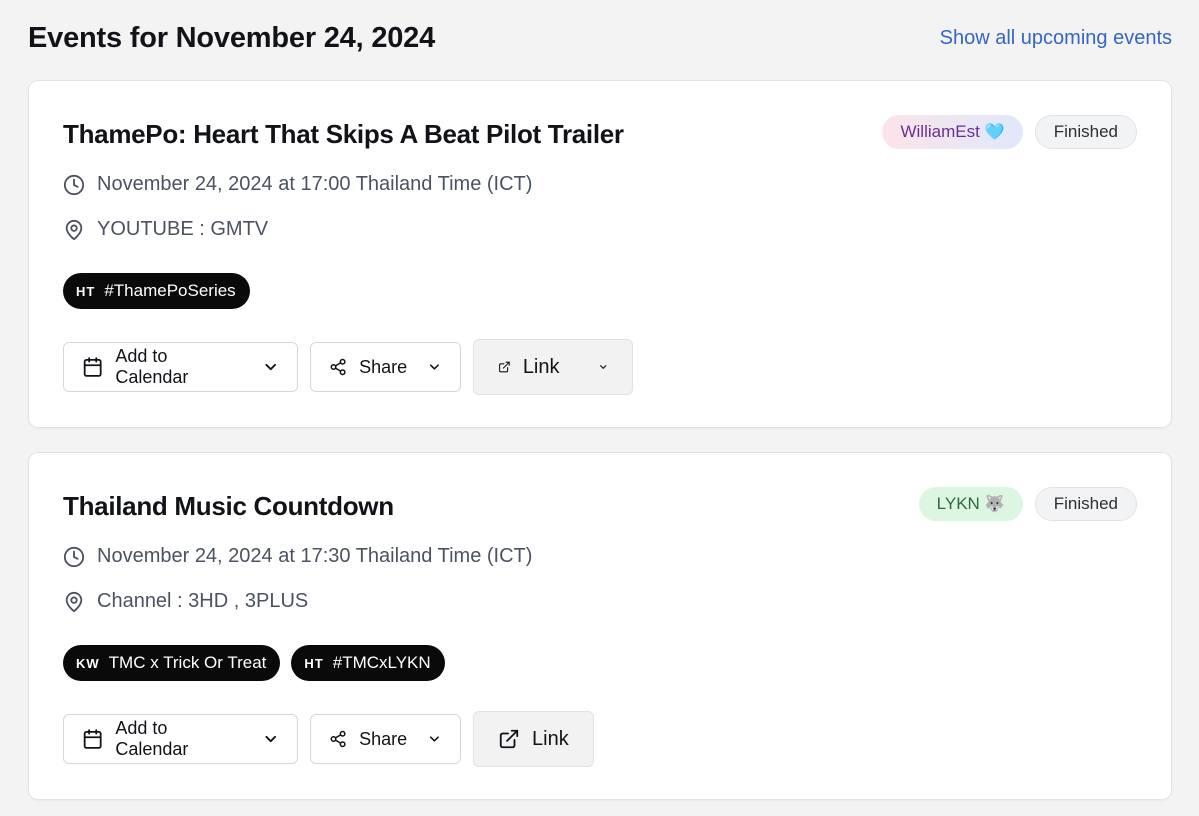 Image resolution: width=1199 pixels, height=816 pixels. I want to click on hashtag-chip: HT #TMCxLYKN, so click(368, 663).